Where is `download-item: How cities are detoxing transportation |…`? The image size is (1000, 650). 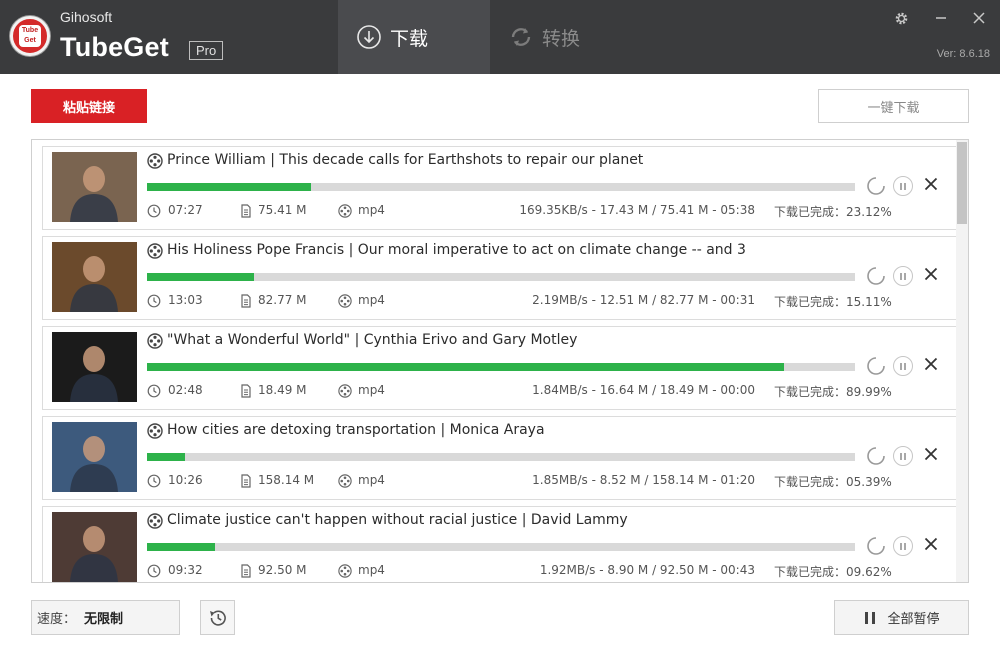 download-item: How cities are detoxing transportation |… is located at coordinates (499, 458).